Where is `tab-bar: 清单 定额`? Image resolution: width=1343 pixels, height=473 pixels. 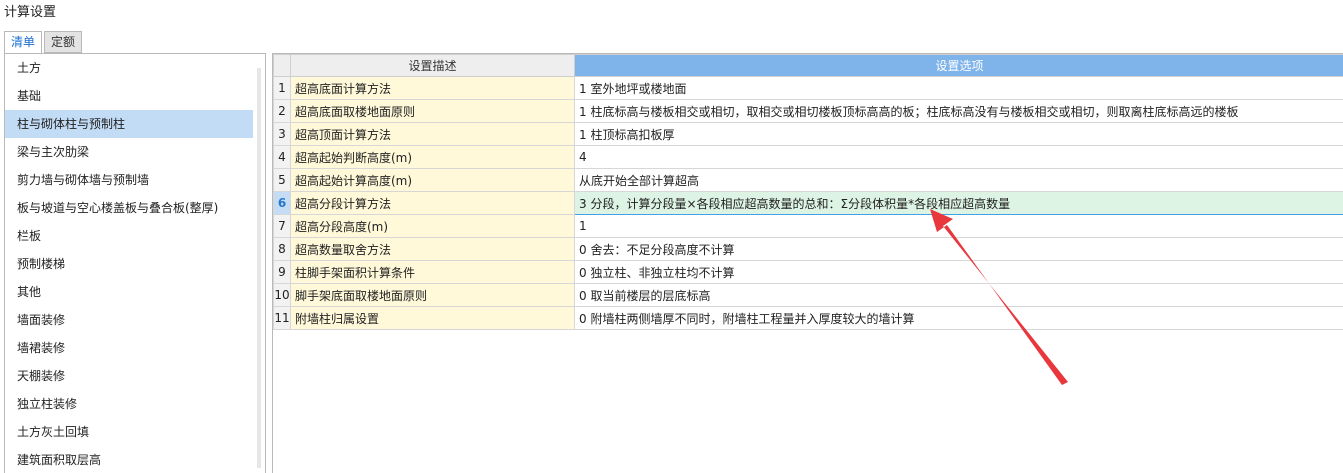
tab-bar: 清单 定额 is located at coordinates (44, 42).